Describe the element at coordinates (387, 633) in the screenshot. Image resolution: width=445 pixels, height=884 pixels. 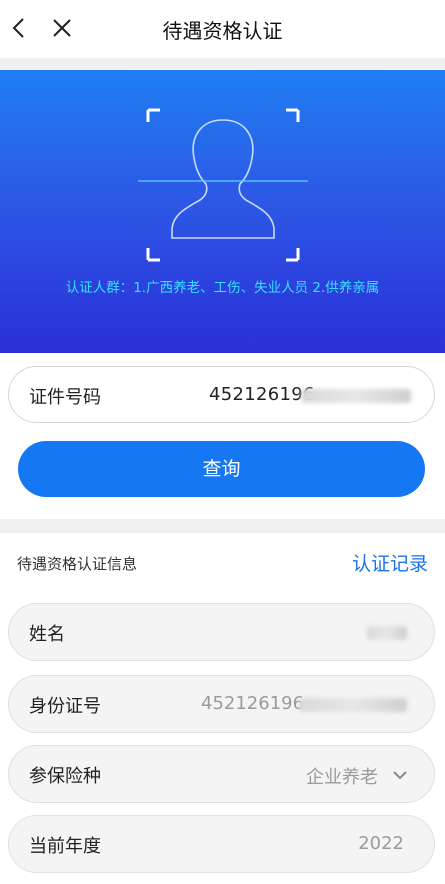
I see `name-masked` at that location.